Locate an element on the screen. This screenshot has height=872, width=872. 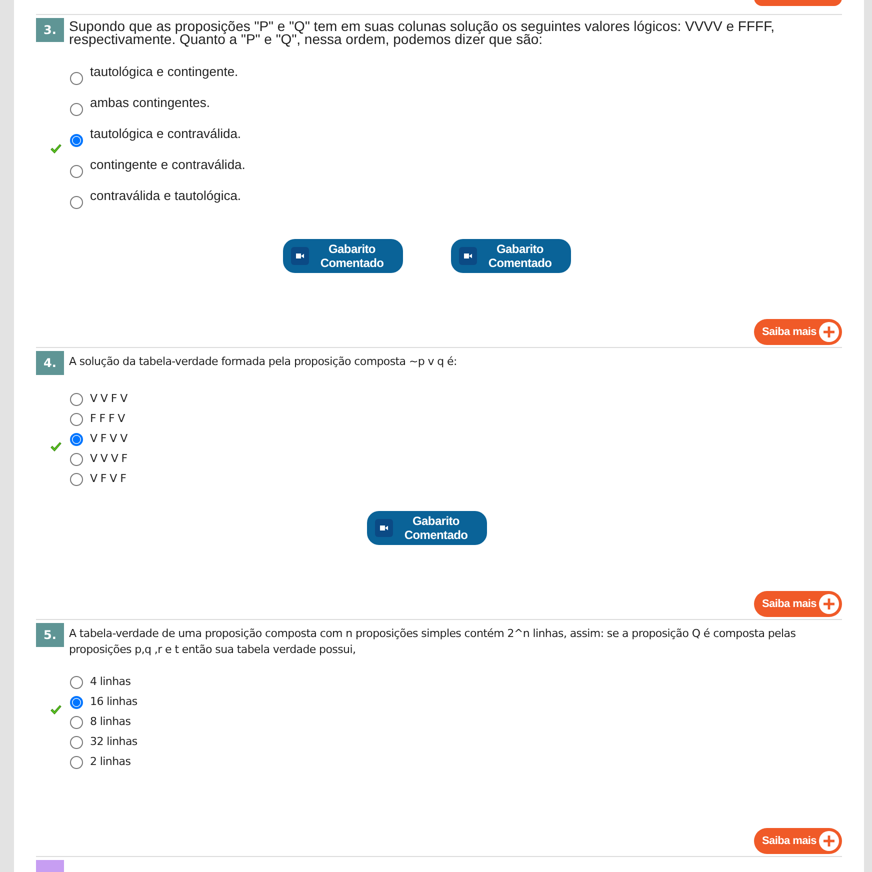
option-label: contraválida e tautológica. is located at coordinates (166, 196).